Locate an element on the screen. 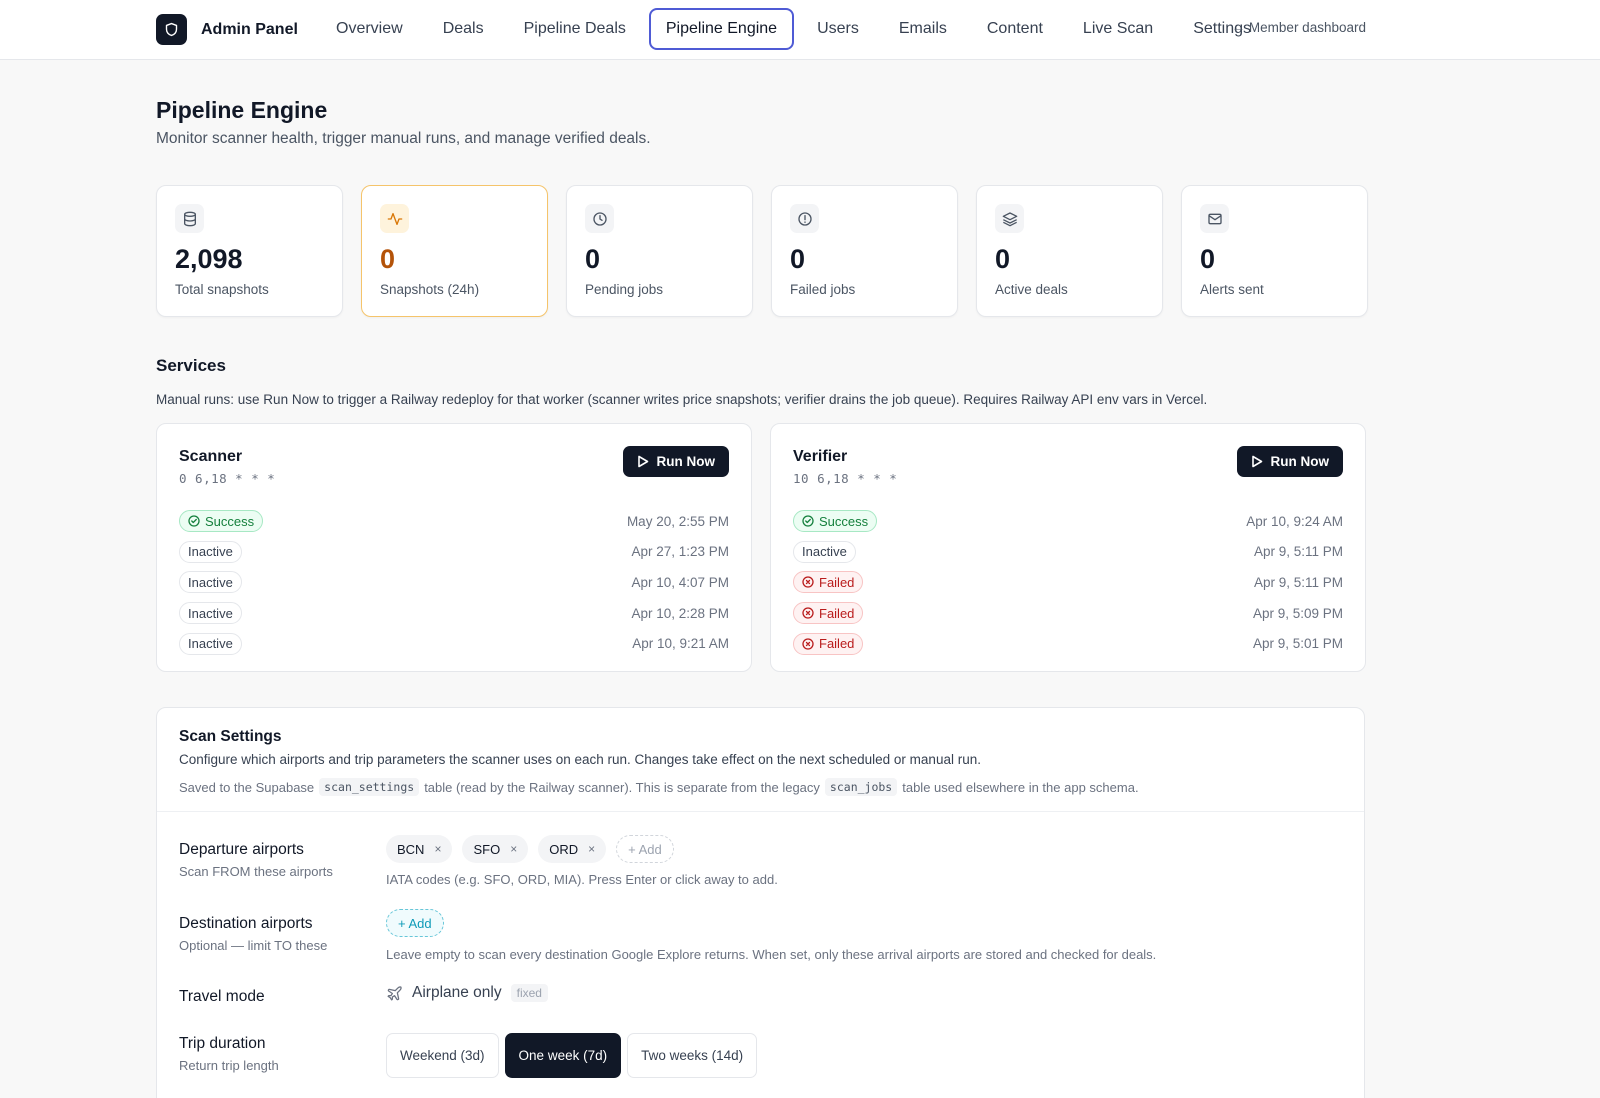 The width and height of the screenshot is (1600, 1098). scan-settings-title: Scan Settings is located at coordinates (230, 736).